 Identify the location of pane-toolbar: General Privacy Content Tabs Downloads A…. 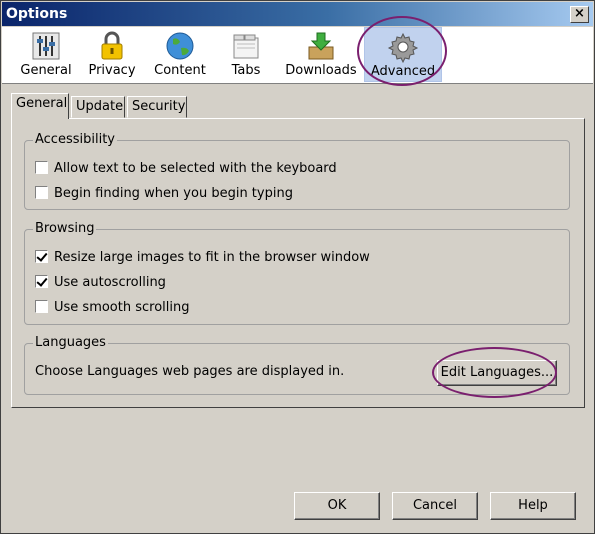
(297, 55).